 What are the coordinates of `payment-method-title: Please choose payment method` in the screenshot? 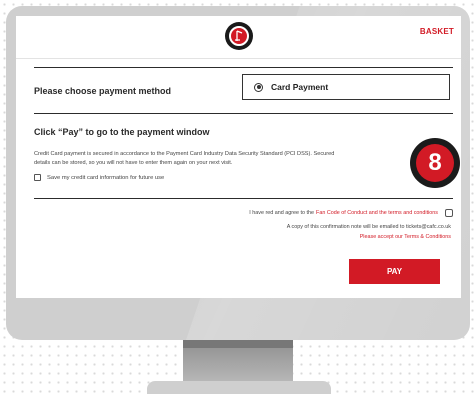 It's located at (103, 91).